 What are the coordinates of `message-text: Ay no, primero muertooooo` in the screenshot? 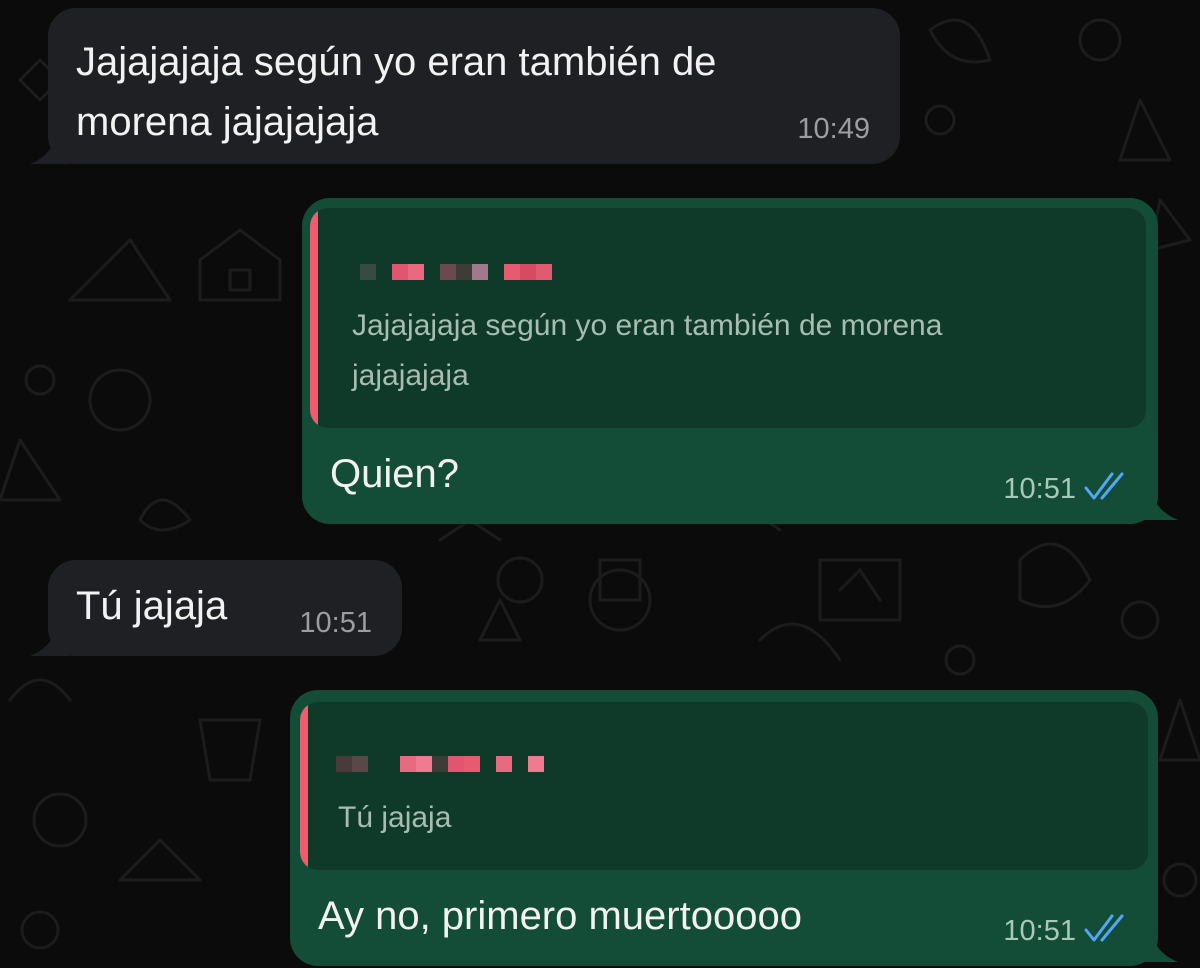 It's located at (560, 916).